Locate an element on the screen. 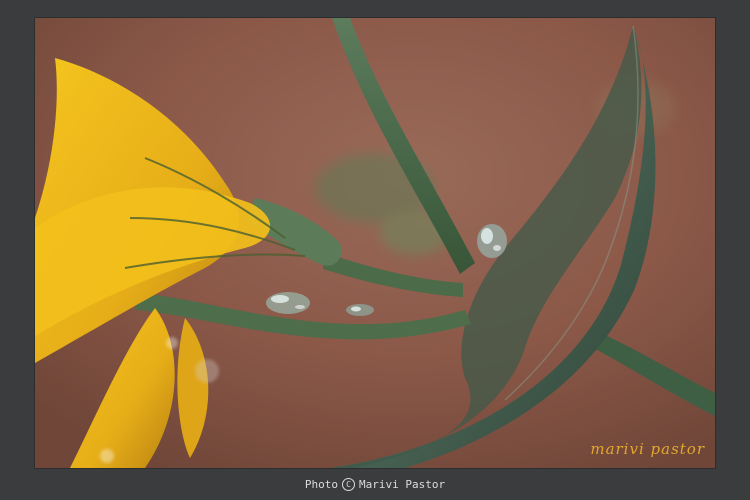  credit-author: Marivi Pastor is located at coordinates (402, 484).